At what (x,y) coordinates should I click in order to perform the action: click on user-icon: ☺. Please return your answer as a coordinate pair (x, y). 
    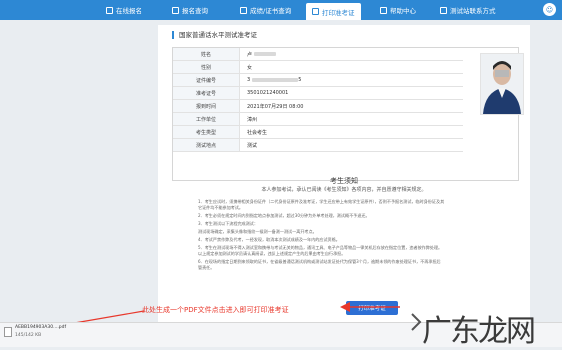
    Looking at the image, I should click on (549, 9).